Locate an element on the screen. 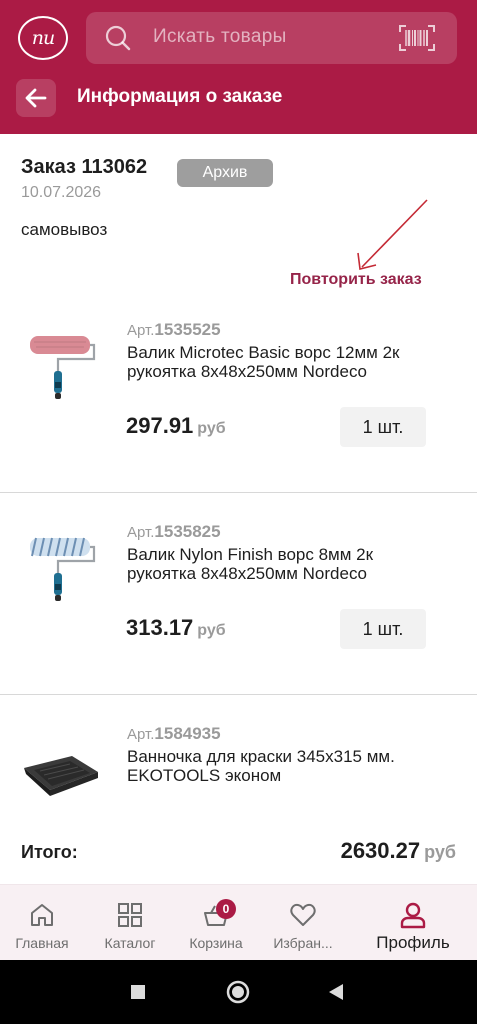 The height and width of the screenshot is (1024, 477). nav-home: Главная is located at coordinates (42, 923).